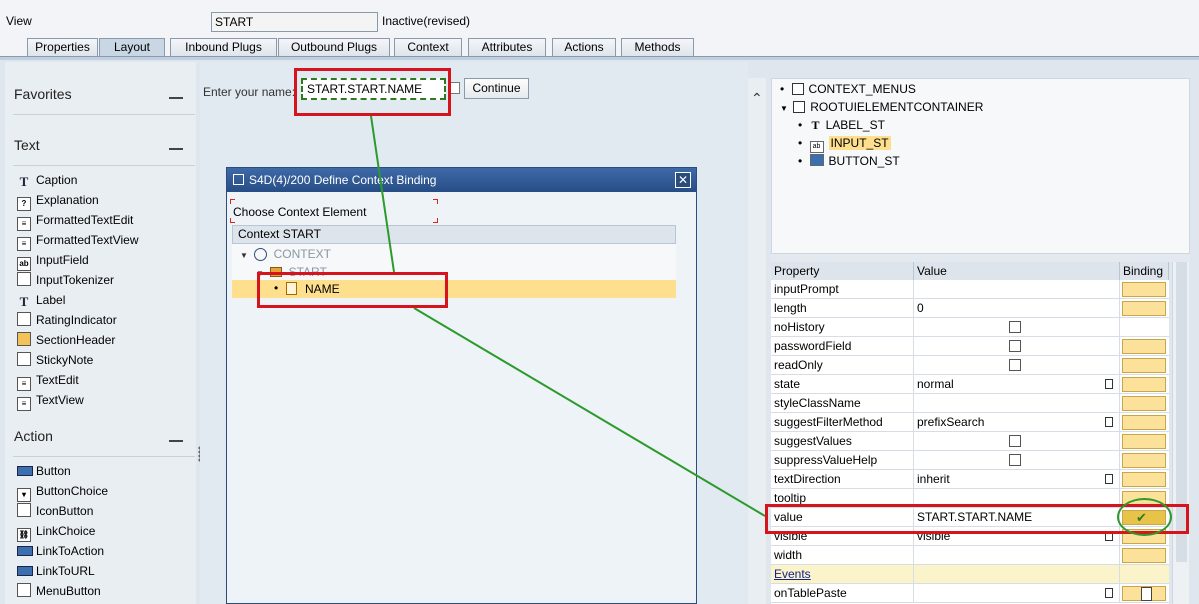 The width and height of the screenshot is (1199, 604). Describe the element at coordinates (19, 21) in the screenshot. I see `view-label: View` at that location.